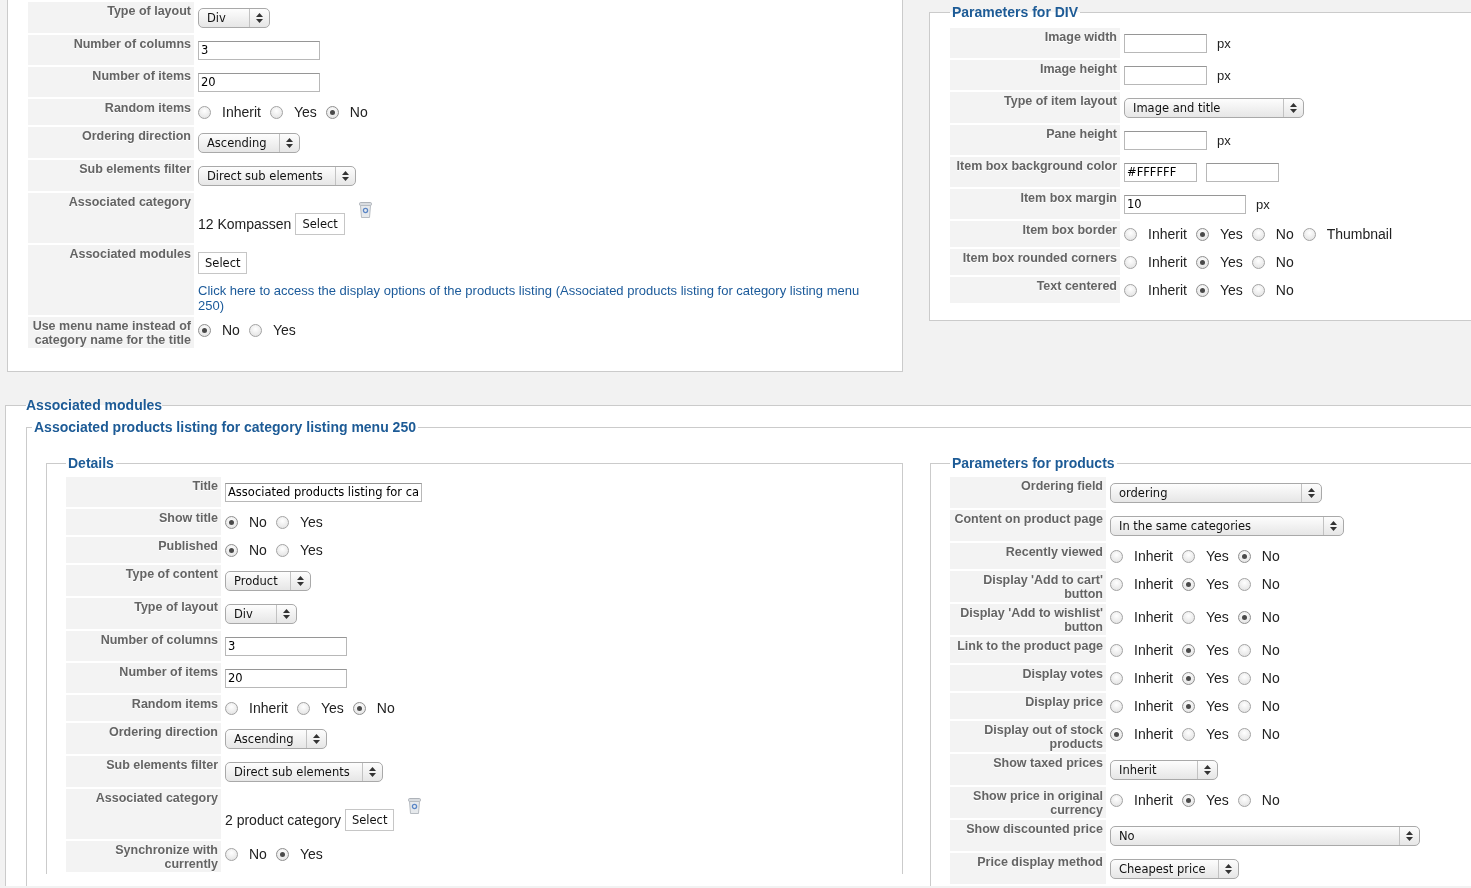 The width and height of the screenshot is (1471, 888). I want to click on color-field: #FFFFFF, so click(1160, 172).